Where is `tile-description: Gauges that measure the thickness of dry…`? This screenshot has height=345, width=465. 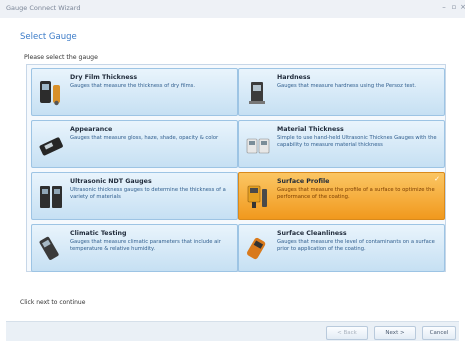
tile-description: Gauges that measure the thickness of dry… is located at coordinates (133, 86).